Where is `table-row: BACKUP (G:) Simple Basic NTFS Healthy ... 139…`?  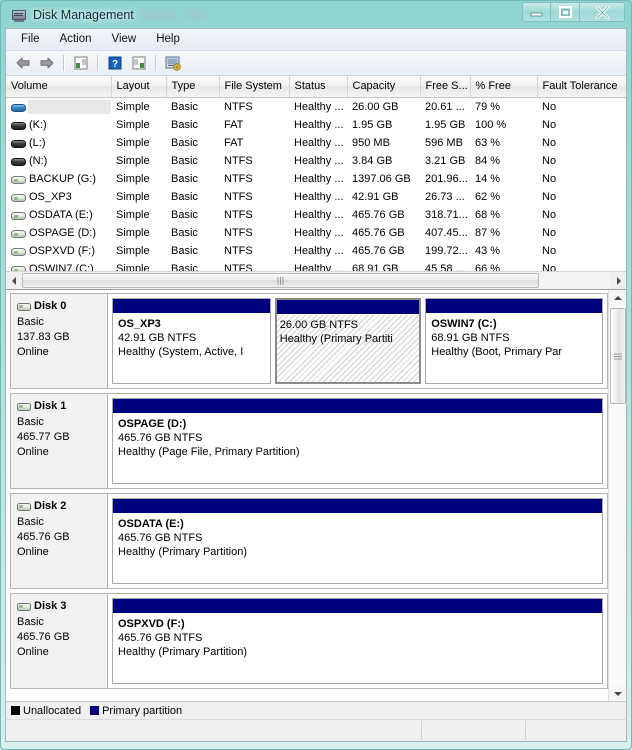 table-row: BACKUP (G:) Simple Basic NTFS Healthy ... 139… is located at coordinates (316, 179).